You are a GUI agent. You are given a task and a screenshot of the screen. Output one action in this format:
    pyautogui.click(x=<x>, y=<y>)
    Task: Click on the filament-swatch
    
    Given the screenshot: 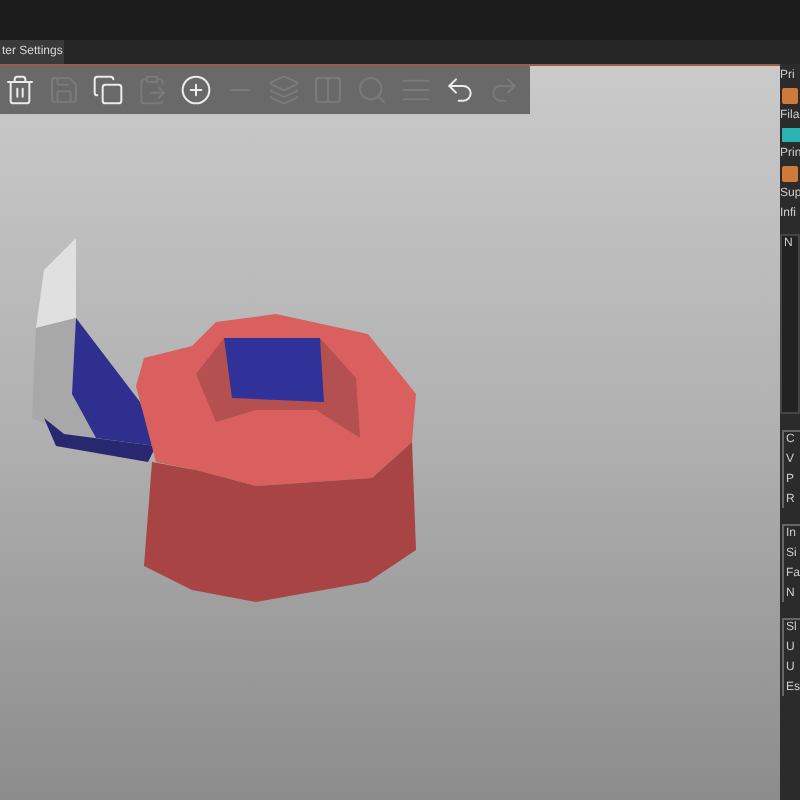 What is the action you would take?
    pyautogui.click(x=791, y=135)
    